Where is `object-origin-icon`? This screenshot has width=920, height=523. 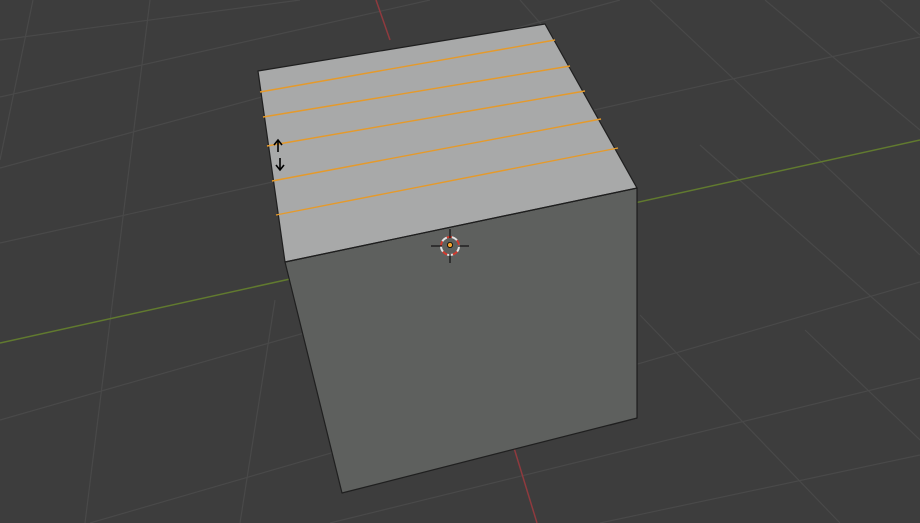 object-origin-icon is located at coordinates (449, 244).